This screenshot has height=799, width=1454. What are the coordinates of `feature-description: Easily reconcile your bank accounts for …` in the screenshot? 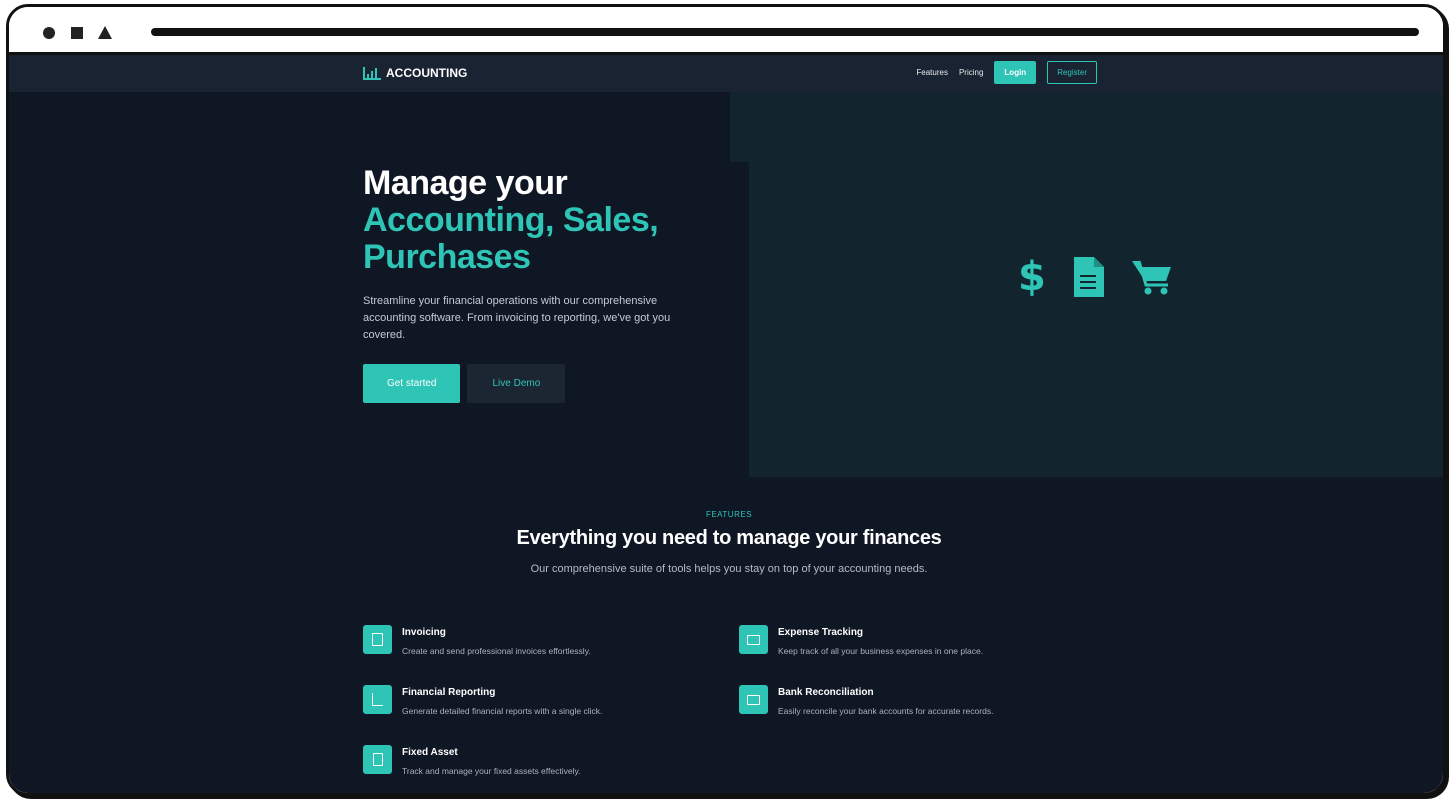 It's located at (886, 711).